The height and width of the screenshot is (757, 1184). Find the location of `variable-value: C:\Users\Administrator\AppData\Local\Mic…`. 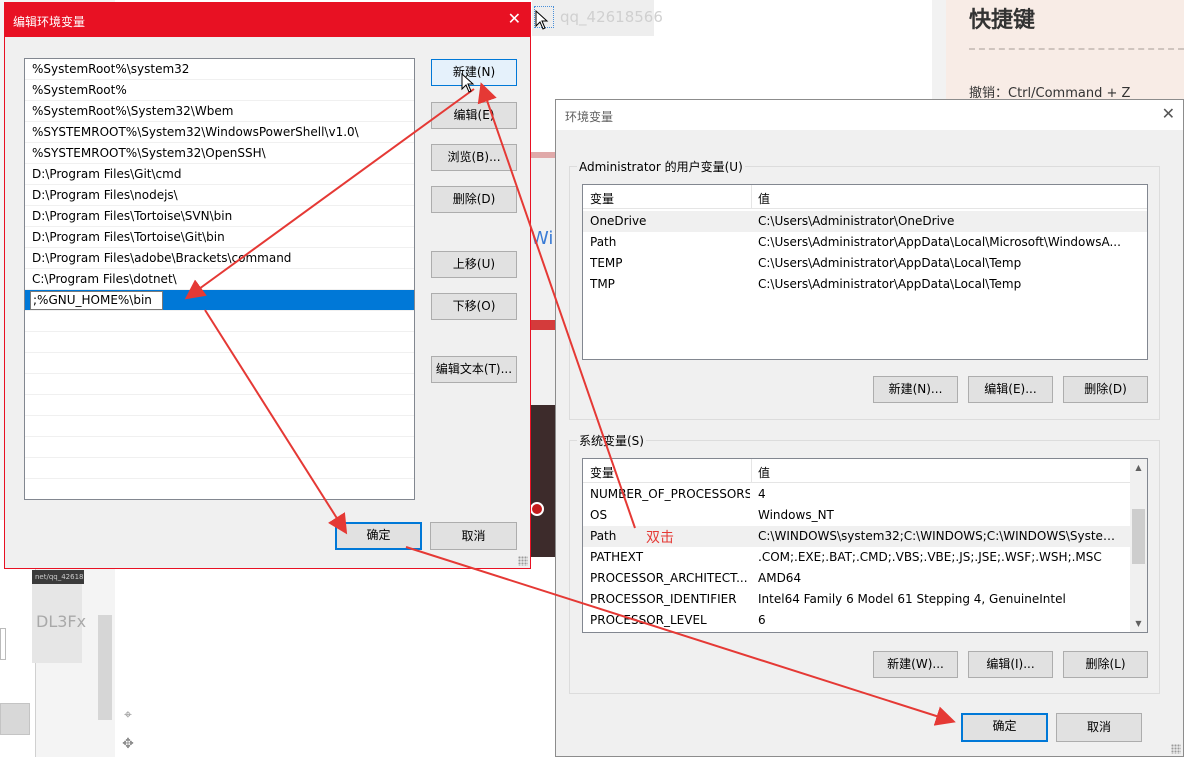

variable-value: C:\Users\Administrator\AppData\Local\Mic… is located at coordinates (939, 242).